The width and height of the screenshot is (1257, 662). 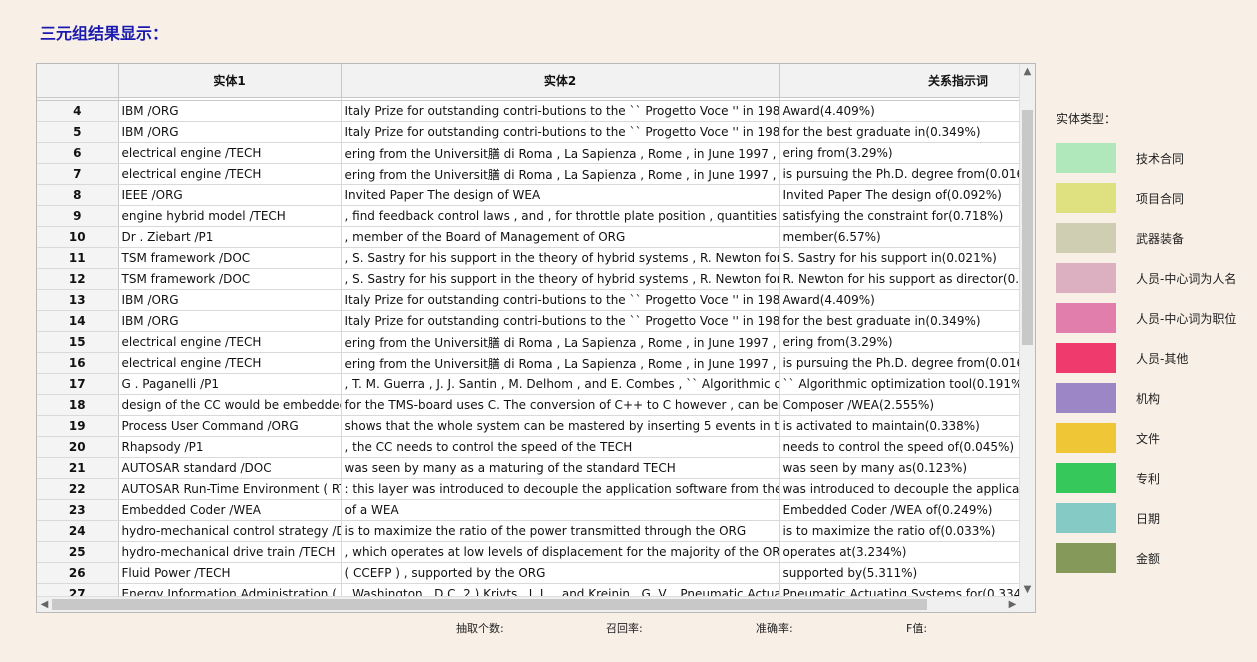 I want to click on row-index-cell: 15, so click(x=78, y=342).